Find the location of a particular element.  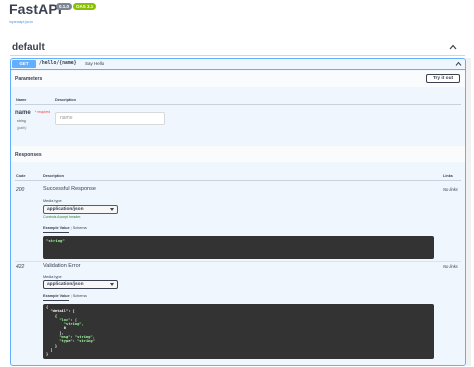

operation-path: /hello/{name} is located at coordinates (58, 63).